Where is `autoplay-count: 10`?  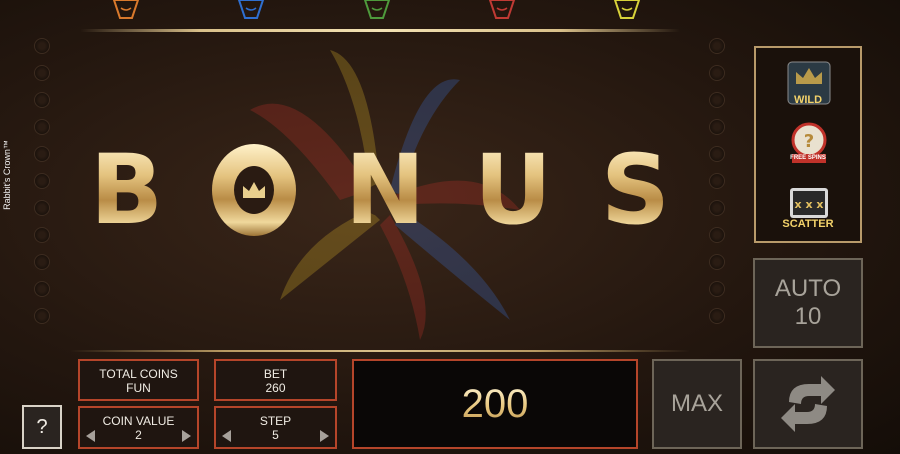 autoplay-count: 10 is located at coordinates (808, 316).